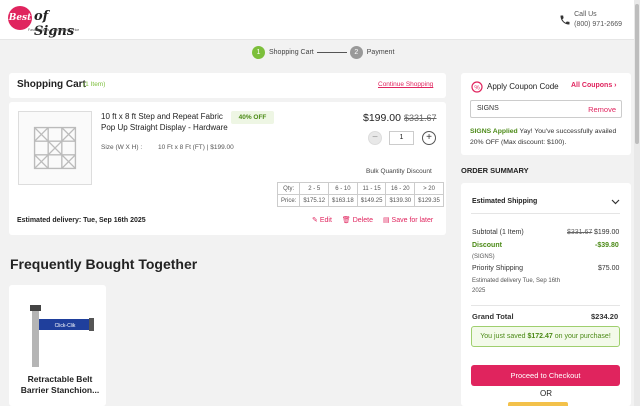 The width and height of the screenshot is (640, 406). What do you see at coordinates (314, 200) in the screenshot?
I see `bulk-price-cell: $175.12` at bounding box center [314, 200].